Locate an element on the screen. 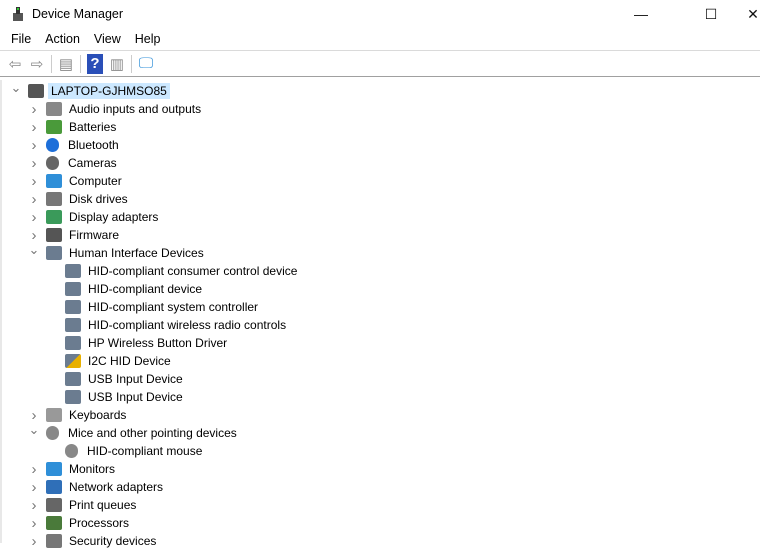 The image size is (760, 550). tree-item: HP Wireless Button Driver is located at coordinates (147, 343).